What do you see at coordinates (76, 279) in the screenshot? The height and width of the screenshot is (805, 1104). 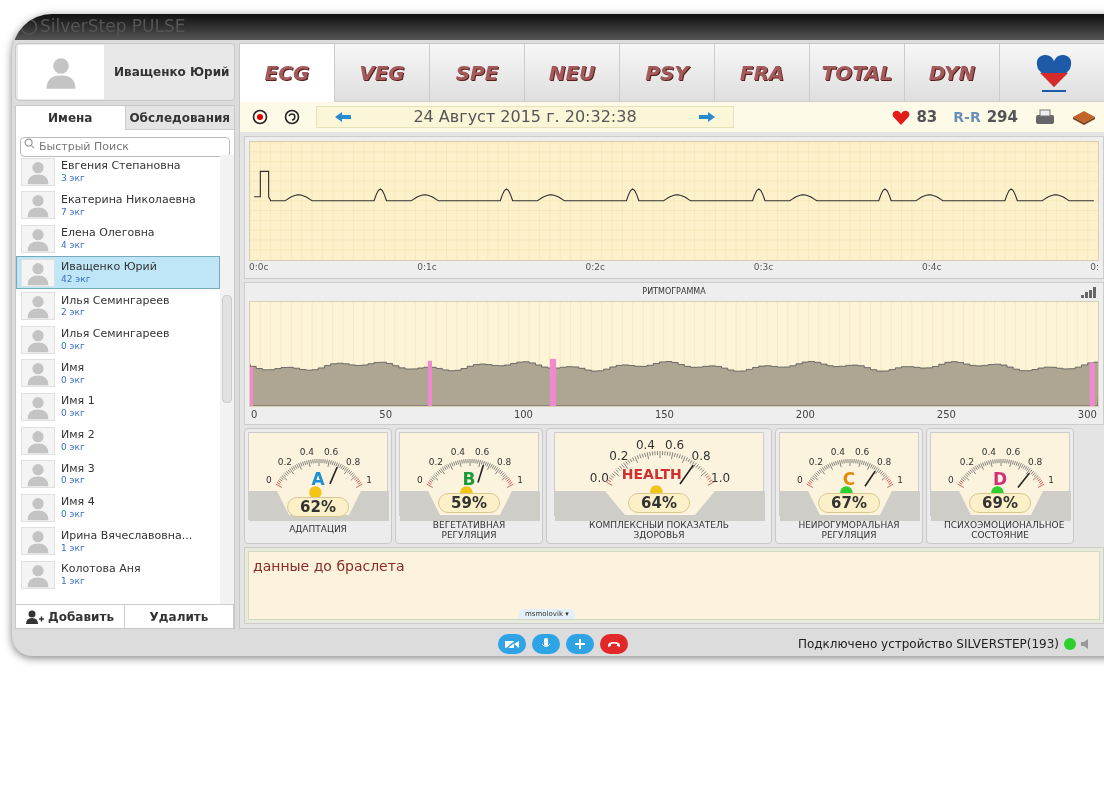 I see `ecg-count: 42 экг` at bounding box center [76, 279].